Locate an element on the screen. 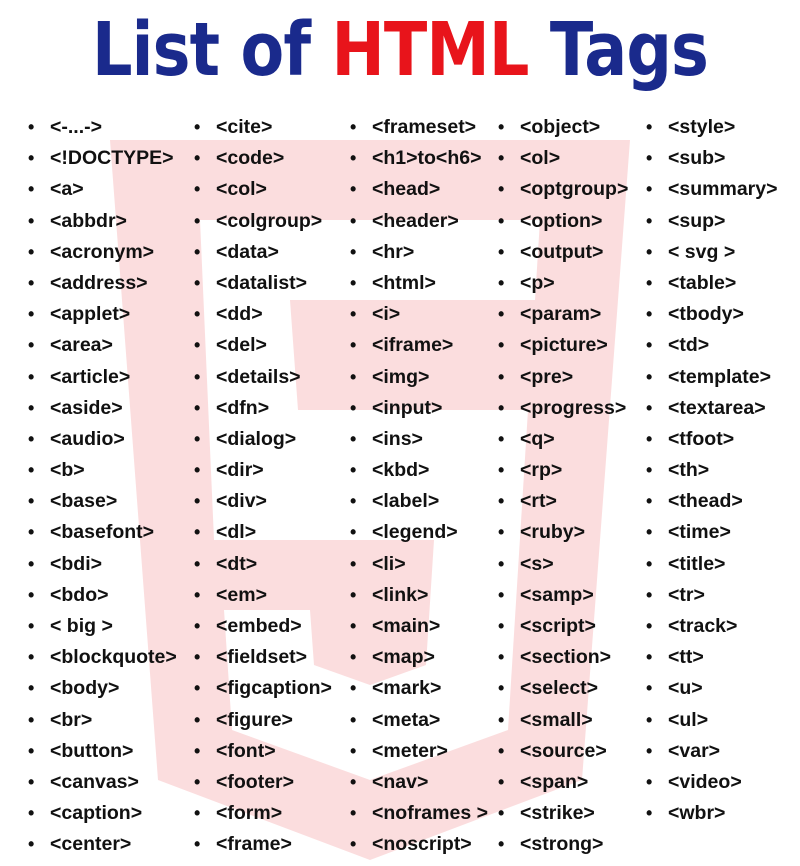  tag-label: <frameset> is located at coordinates (424, 127).